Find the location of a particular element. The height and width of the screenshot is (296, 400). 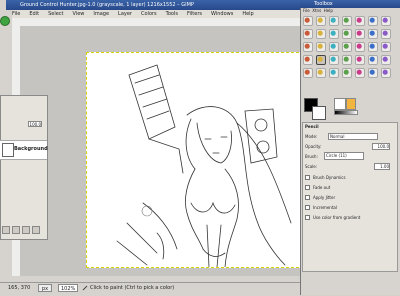

smudge-icon is located at coordinates (347, 73).